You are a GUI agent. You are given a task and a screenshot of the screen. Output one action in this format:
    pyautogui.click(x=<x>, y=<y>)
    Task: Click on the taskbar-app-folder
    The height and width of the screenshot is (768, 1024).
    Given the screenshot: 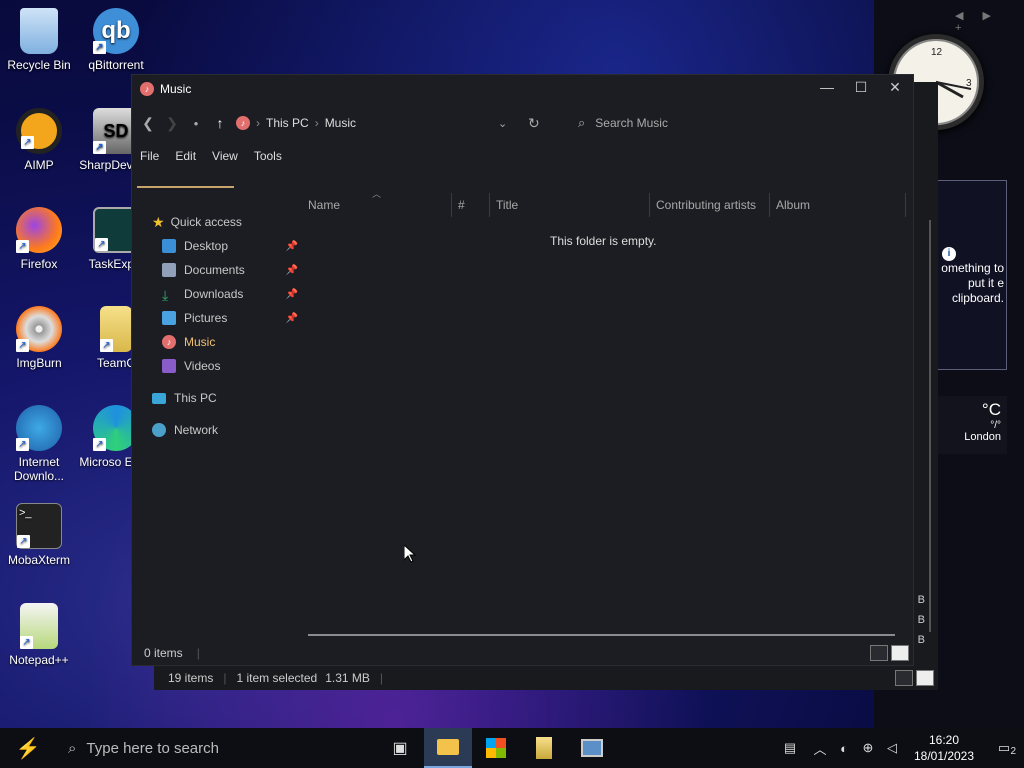 What is the action you would take?
    pyautogui.click(x=544, y=748)
    